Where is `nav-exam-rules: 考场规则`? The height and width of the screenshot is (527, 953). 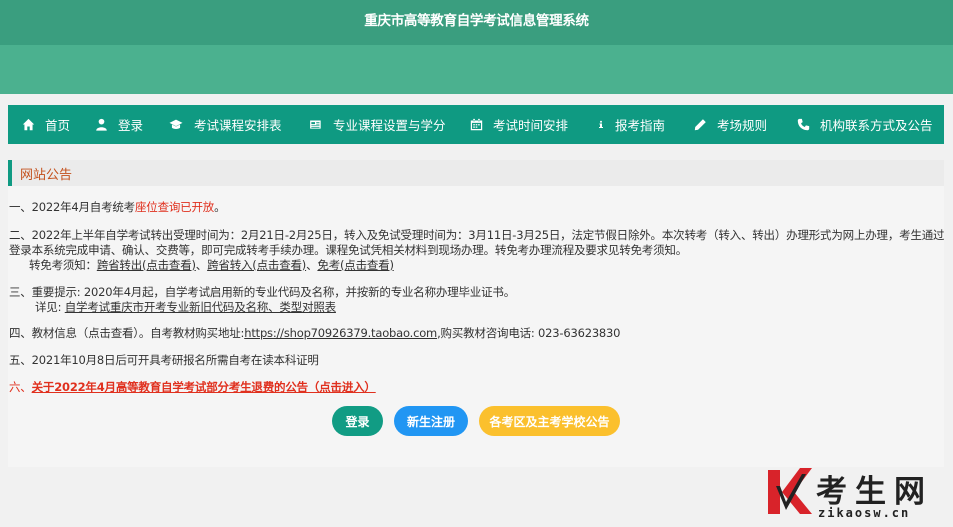 nav-exam-rules: 考场规则 is located at coordinates (730, 124).